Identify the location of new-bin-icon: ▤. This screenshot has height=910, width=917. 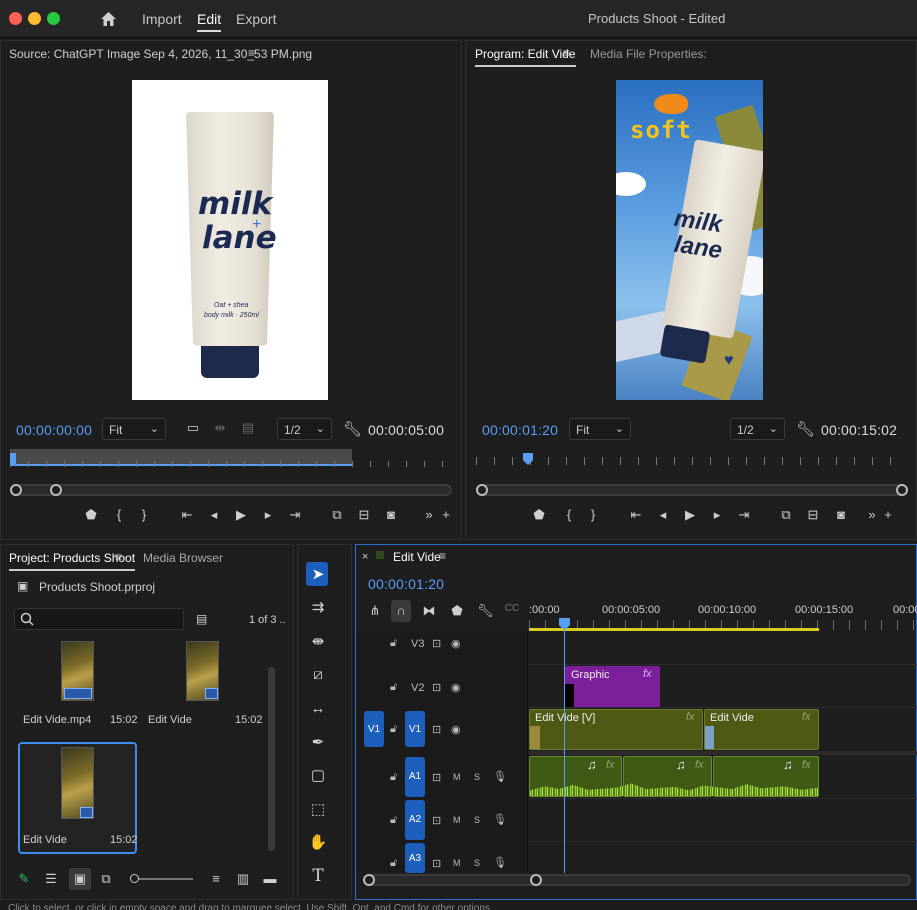
(201, 619).